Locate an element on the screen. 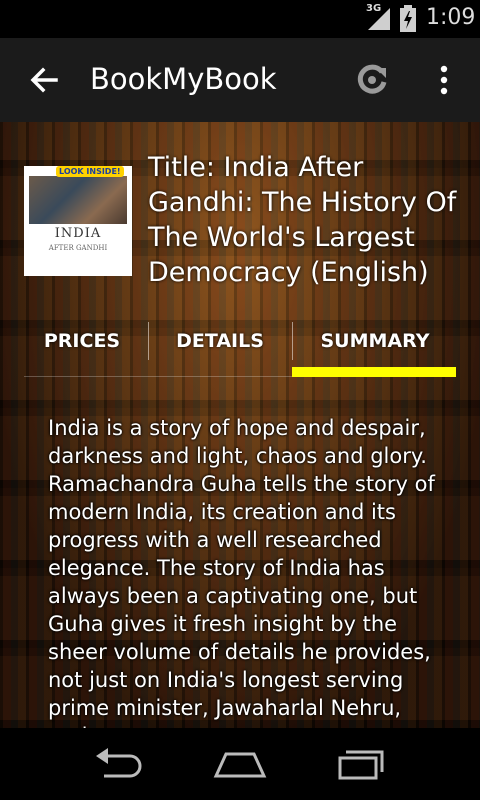 This screenshot has width=480, height=800. overflow-menu-icon is located at coordinates (444, 80).